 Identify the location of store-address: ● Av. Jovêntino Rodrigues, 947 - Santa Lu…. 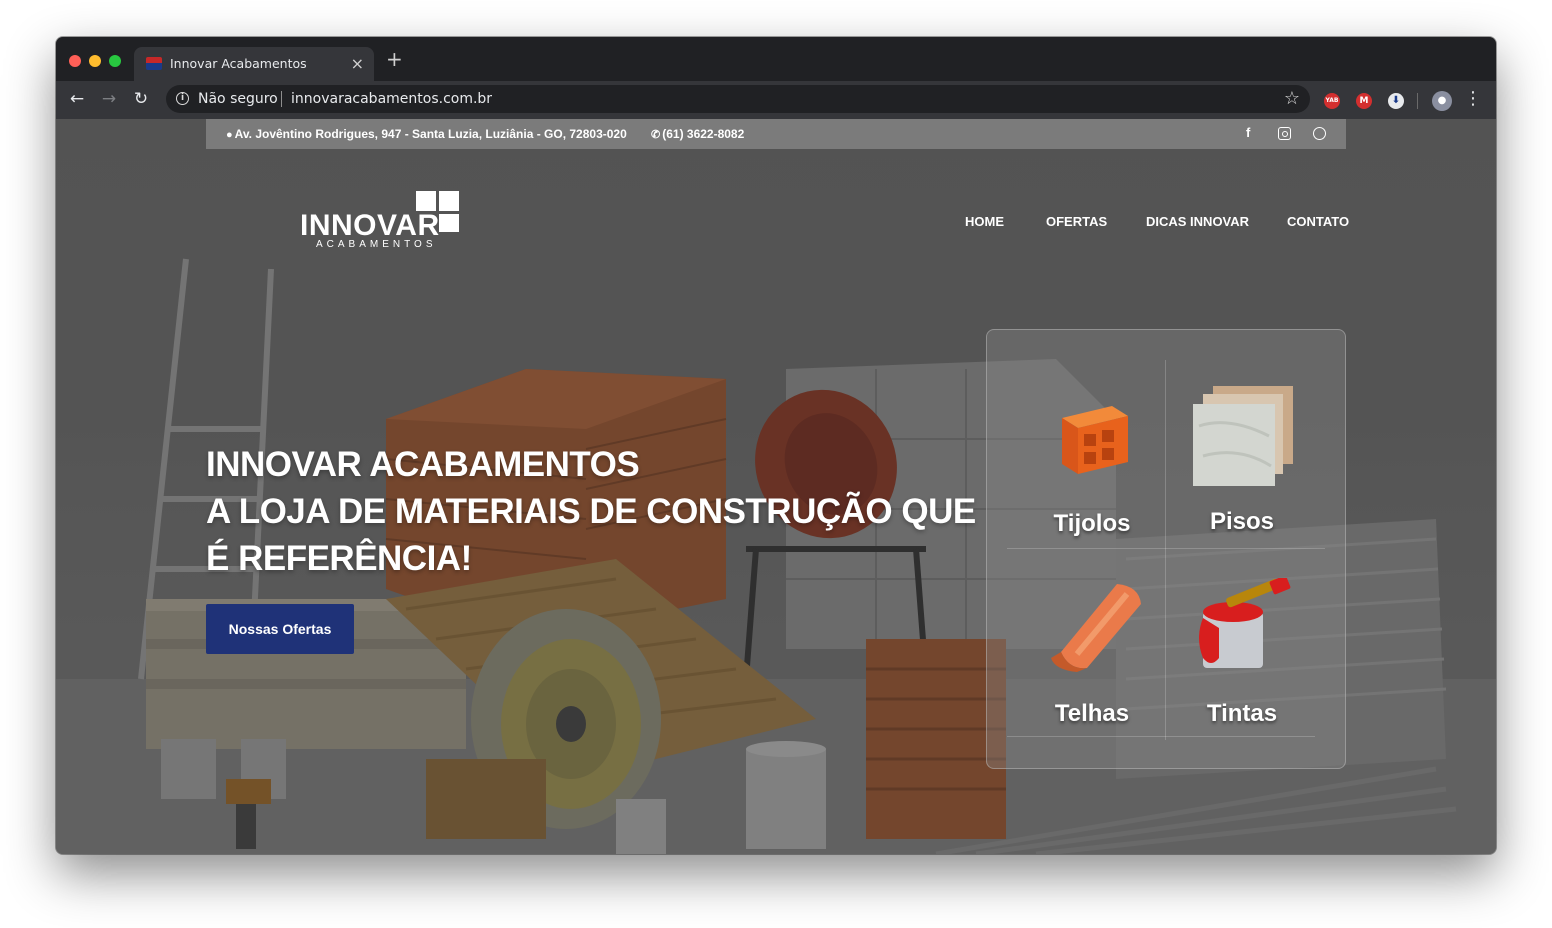
(426, 134).